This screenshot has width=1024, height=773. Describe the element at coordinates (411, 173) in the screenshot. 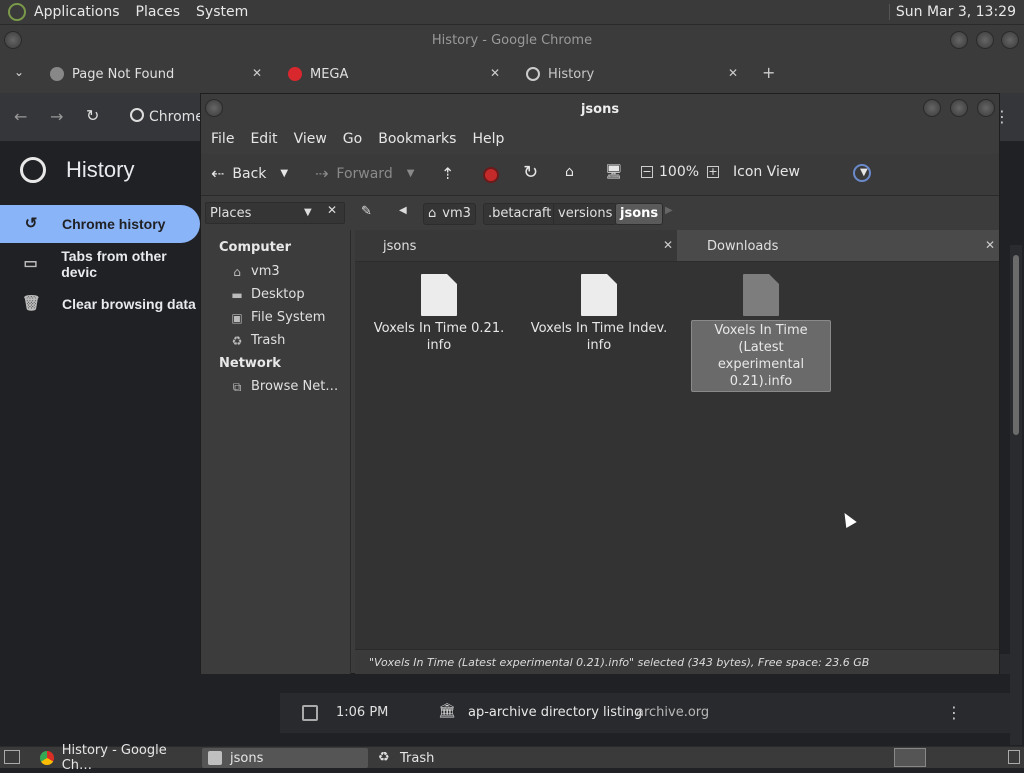

I see `forward-history-dropdown-icon: ▼` at that location.